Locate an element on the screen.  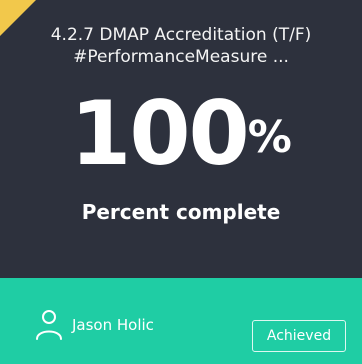
percent-caption: Percent complete is located at coordinates (181, 212).